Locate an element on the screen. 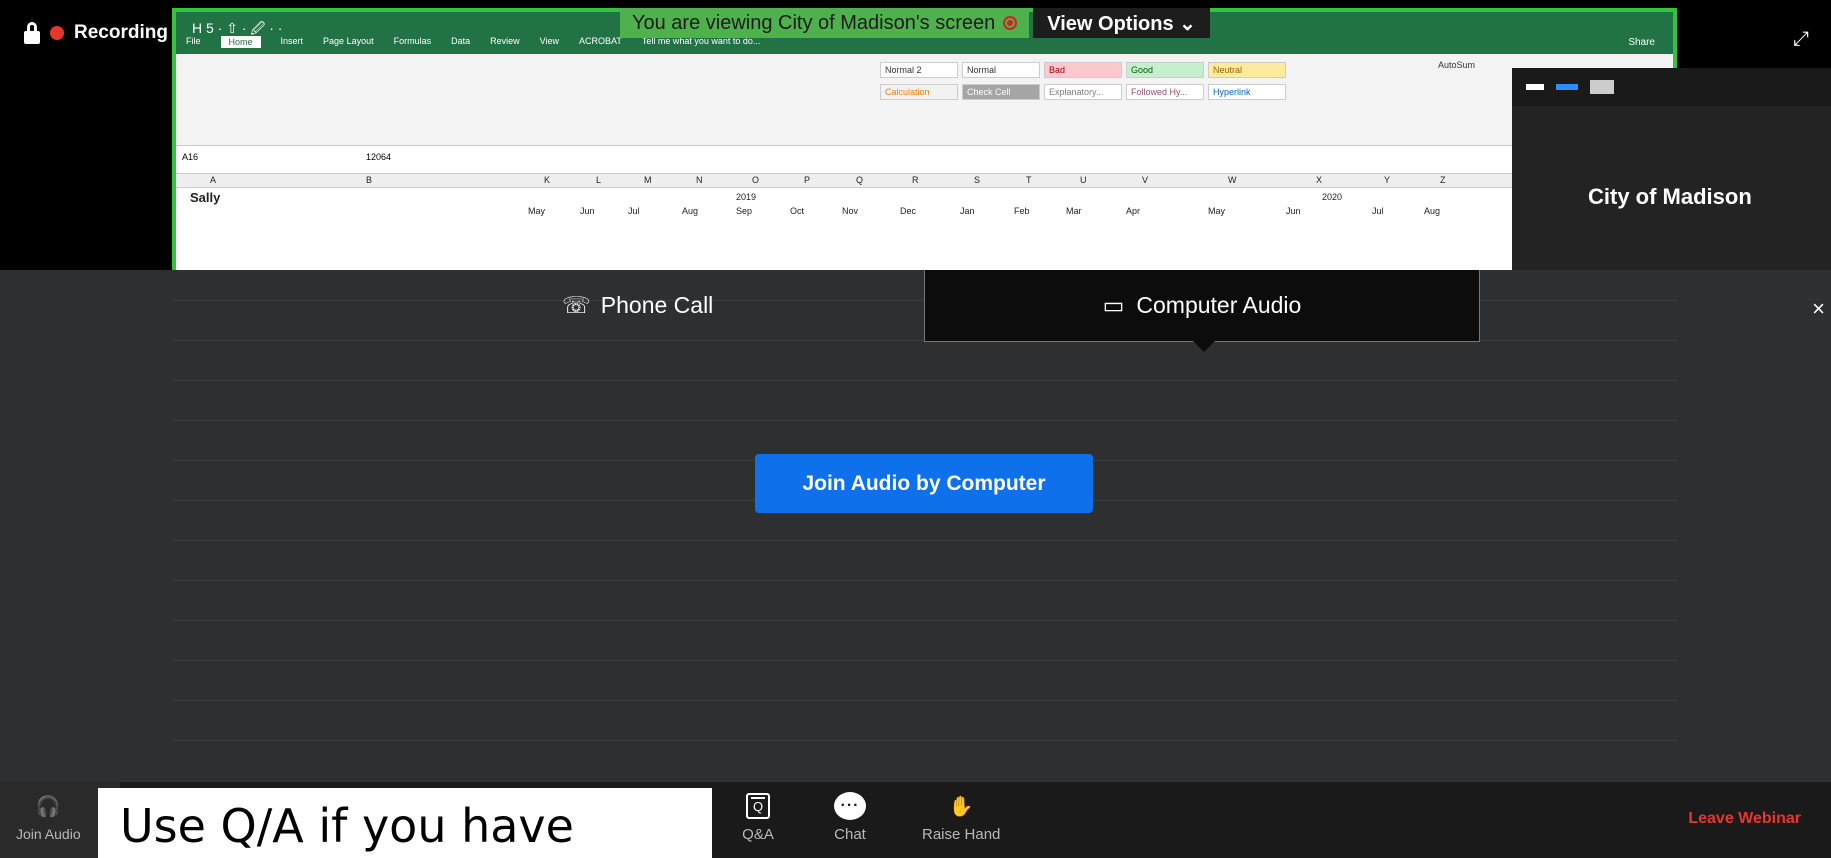 The height and width of the screenshot is (858, 1831). headphones-icon: 🎧 is located at coordinates (48, 806).